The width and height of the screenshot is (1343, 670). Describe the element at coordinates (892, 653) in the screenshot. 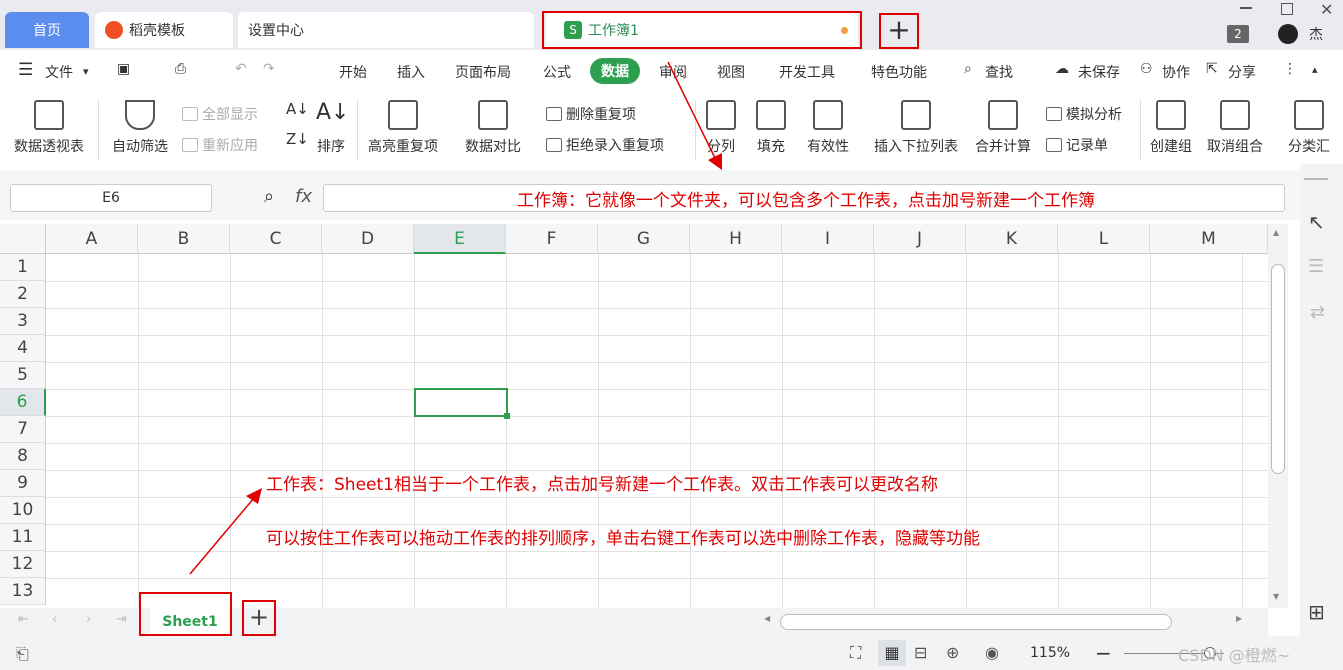

I see `normal-view-icon: ▦` at that location.